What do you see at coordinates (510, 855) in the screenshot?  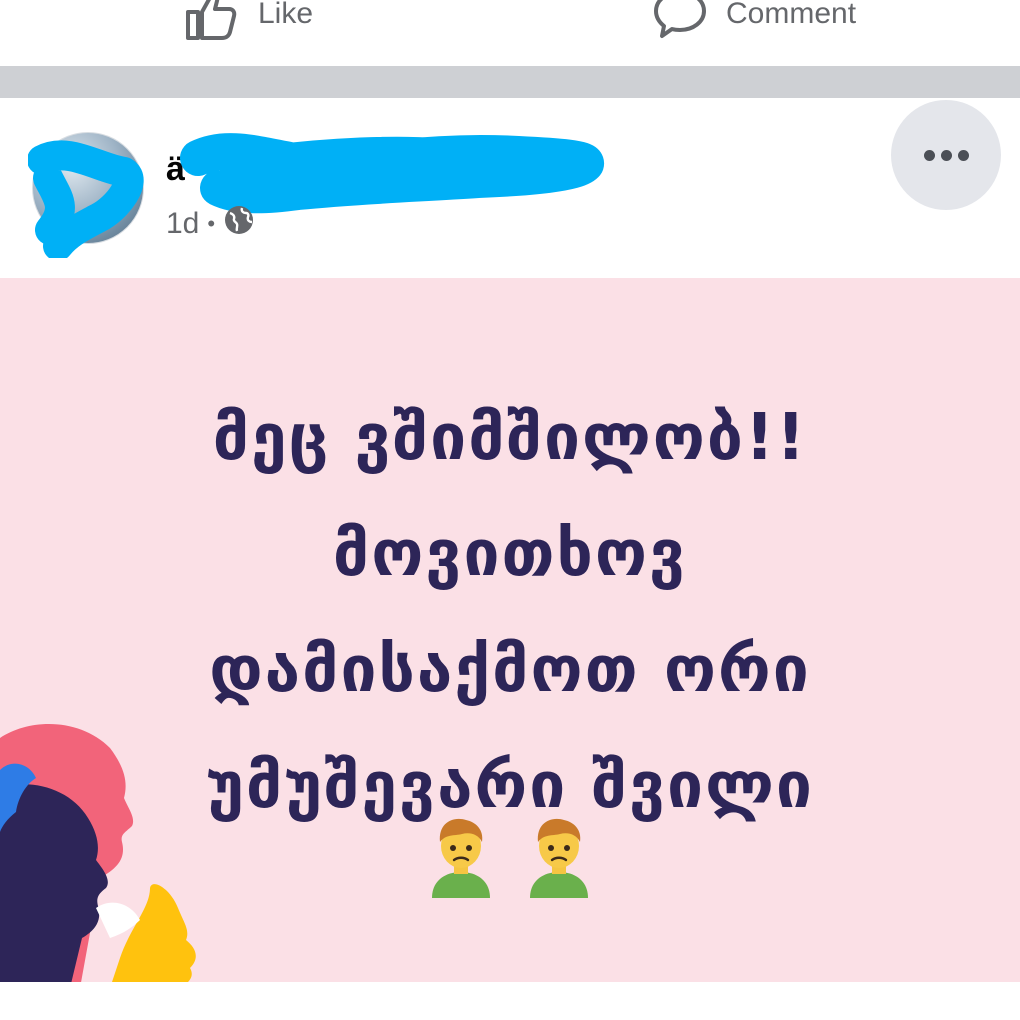 I see `emoji-row` at bounding box center [510, 855].